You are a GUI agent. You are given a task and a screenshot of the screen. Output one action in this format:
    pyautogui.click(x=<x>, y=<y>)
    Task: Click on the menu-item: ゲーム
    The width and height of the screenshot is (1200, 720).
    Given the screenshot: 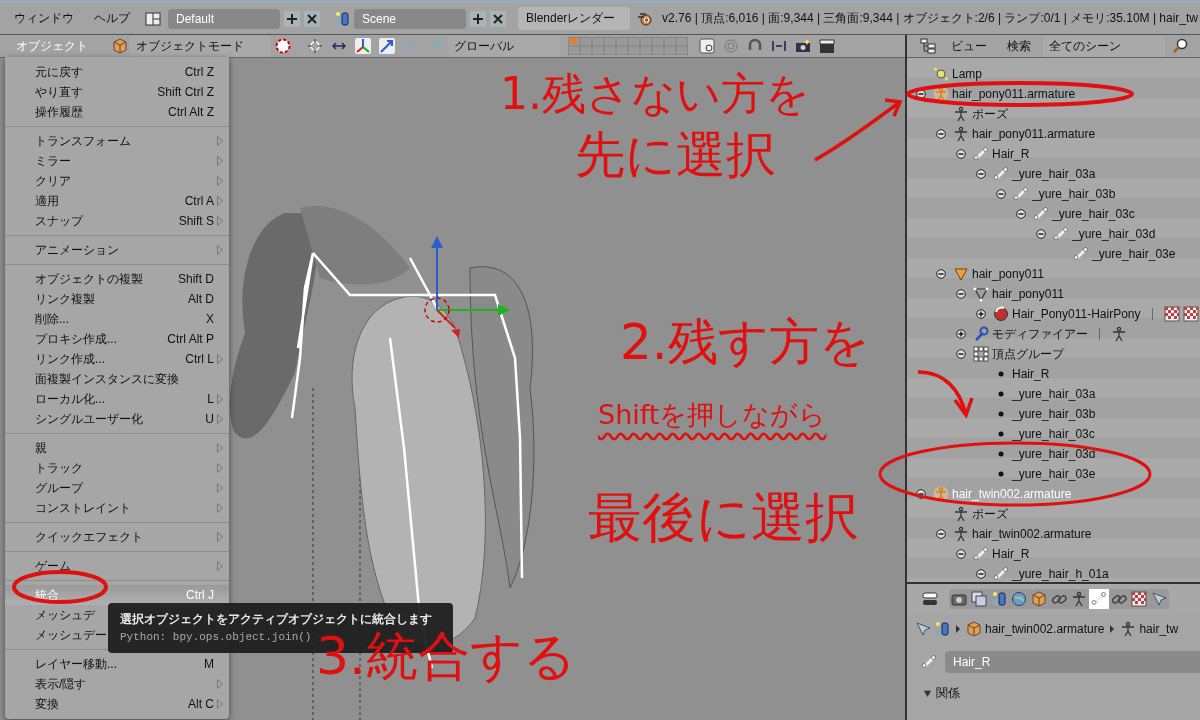 What is the action you would take?
    pyautogui.click(x=117, y=566)
    